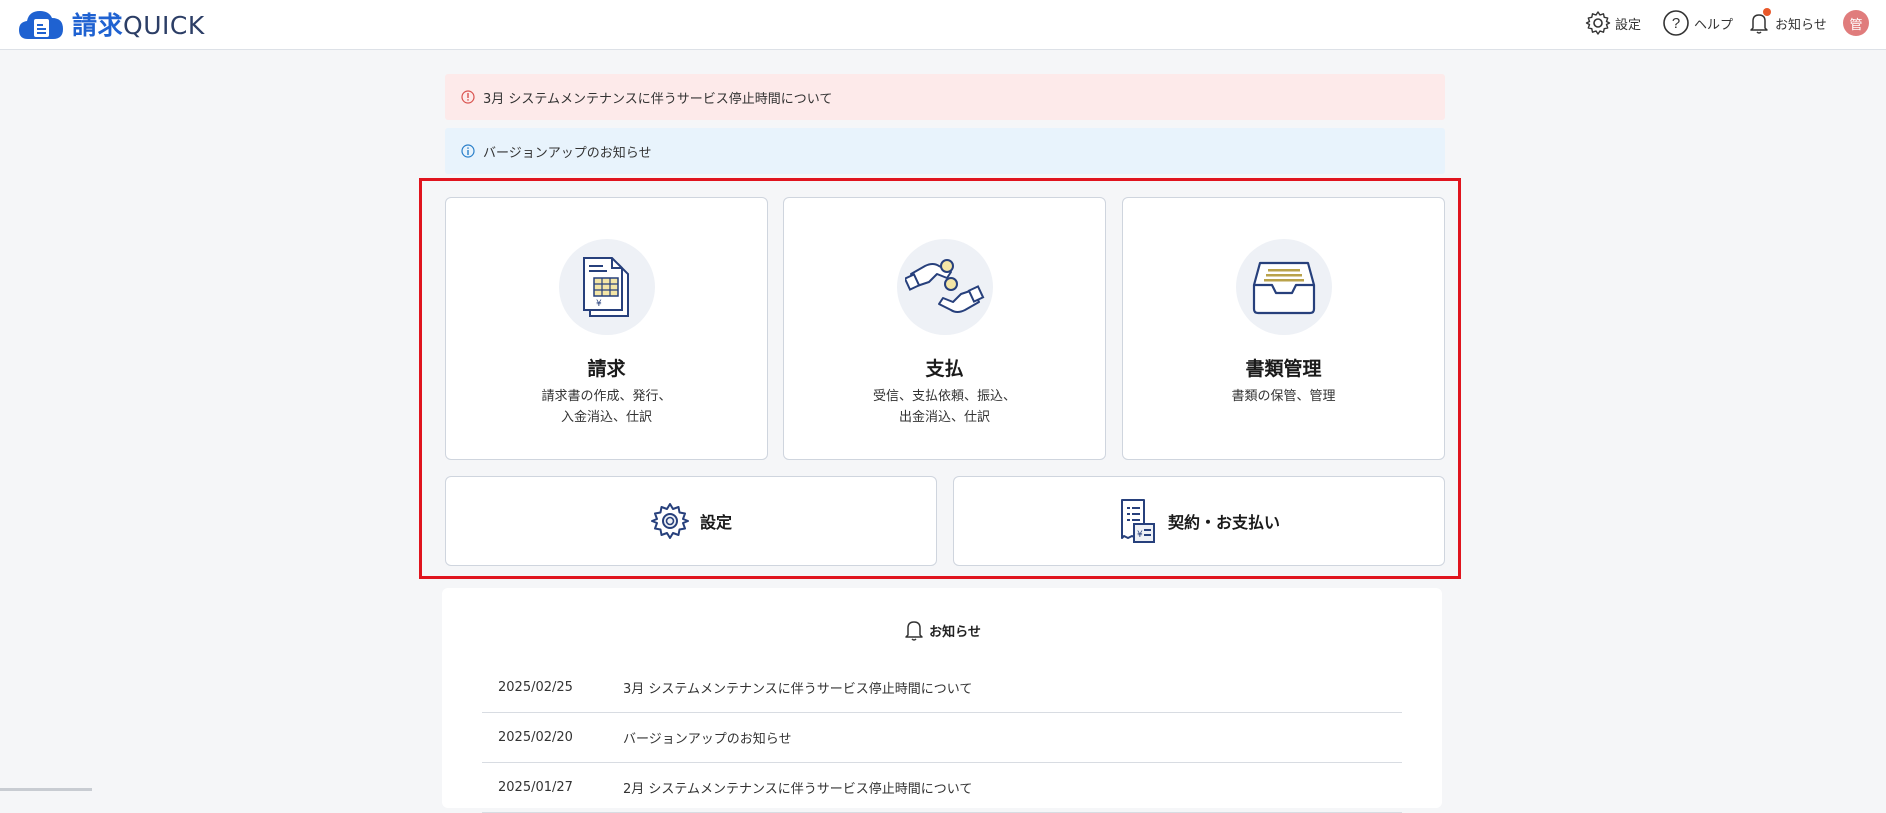  I want to click on payment-title: 支払, so click(944, 369).